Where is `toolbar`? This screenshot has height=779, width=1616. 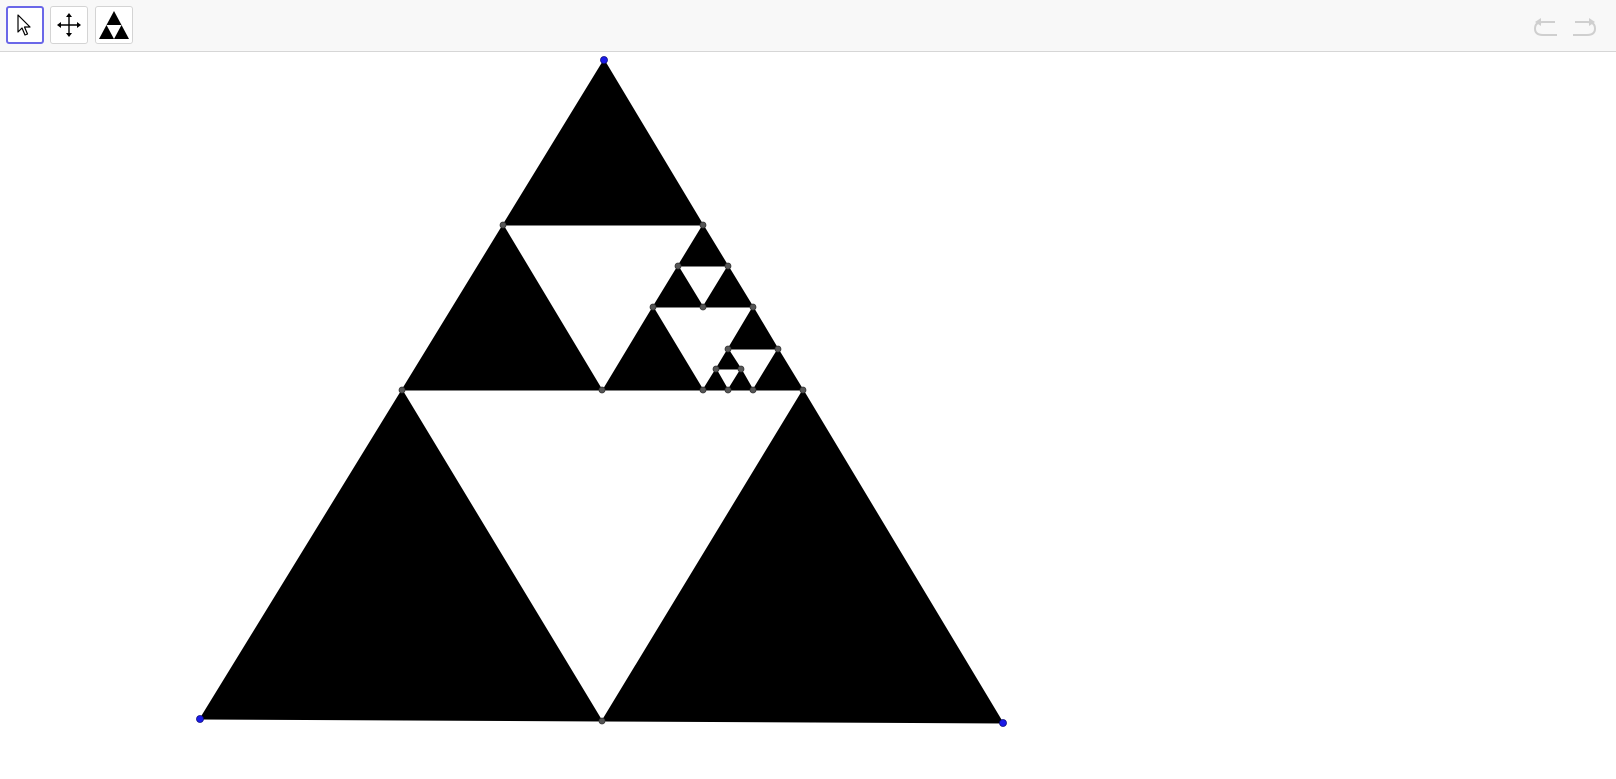 toolbar is located at coordinates (808, 26).